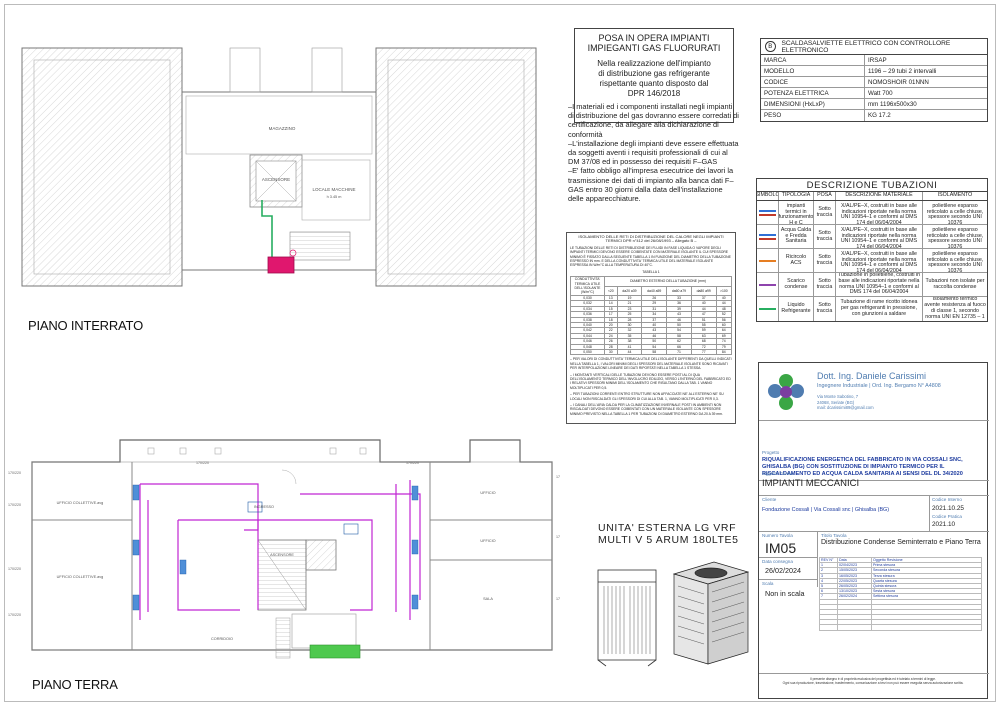  Describe the element at coordinates (796, 309) in the screenshot. I see `tubazioni-tipologia: Liquido Refrigerante` at that location.